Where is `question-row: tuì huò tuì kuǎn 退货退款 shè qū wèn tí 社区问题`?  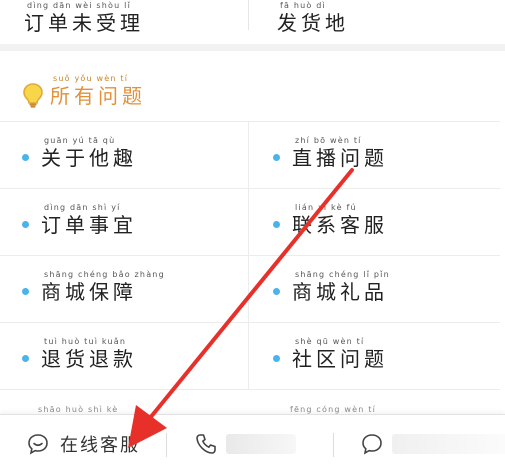 question-row: tuì huò tuì kuǎn 退货退款 shè qū wèn tí 社区问题 is located at coordinates (250, 356).